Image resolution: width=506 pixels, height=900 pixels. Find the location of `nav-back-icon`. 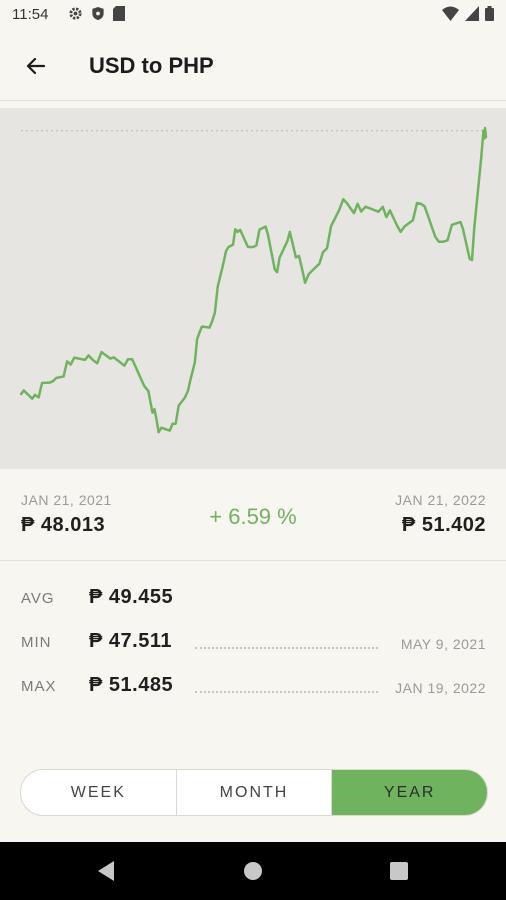

nav-back-icon is located at coordinates (106, 873).